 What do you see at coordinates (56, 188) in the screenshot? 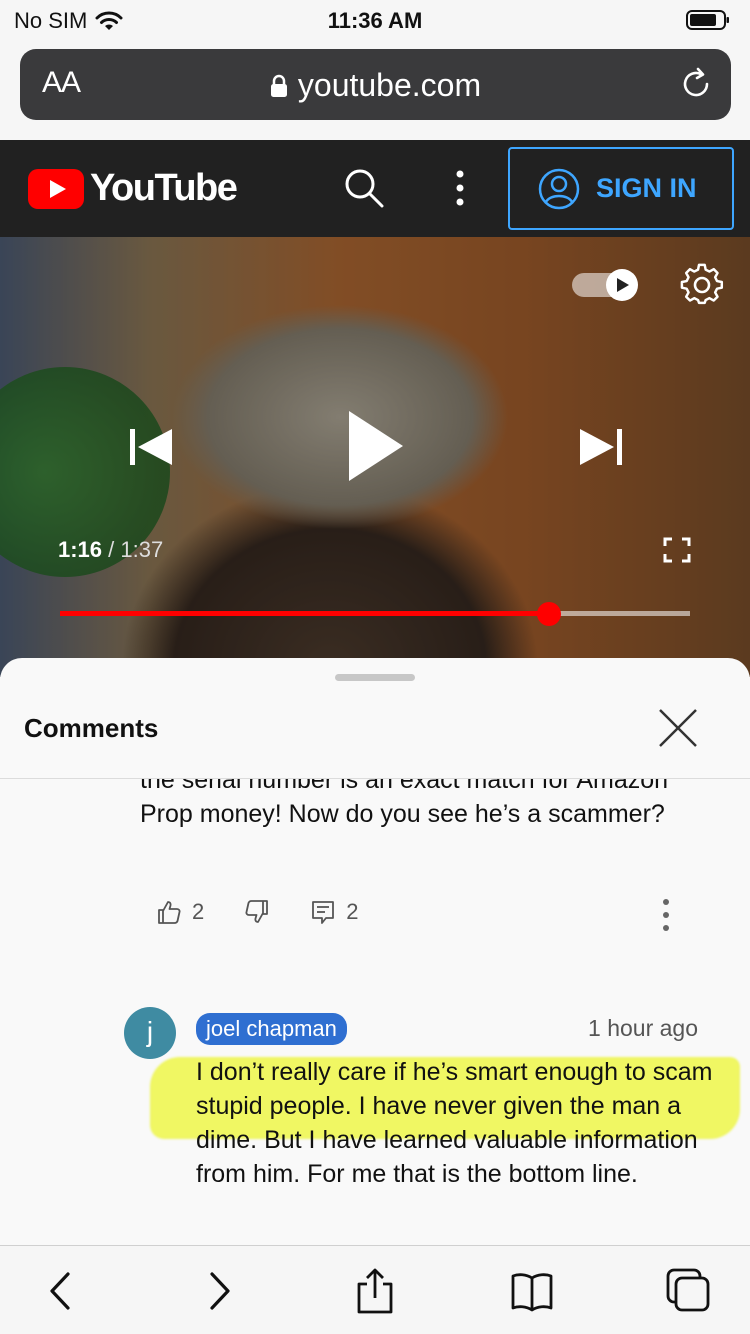
I see `youtube-play-logo-icon` at bounding box center [56, 188].